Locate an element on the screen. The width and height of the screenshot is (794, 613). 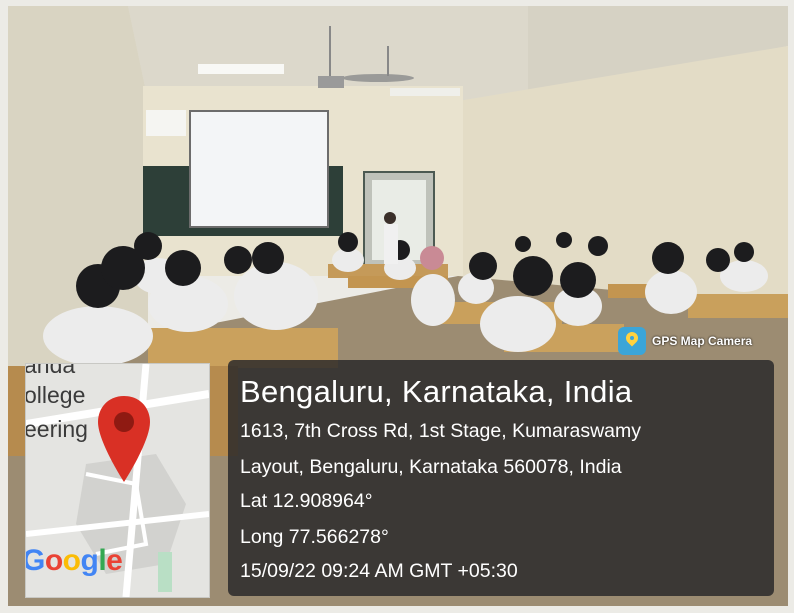
gps-map-camera-badge: GPS Map Camera is located at coordinates (685, 341).